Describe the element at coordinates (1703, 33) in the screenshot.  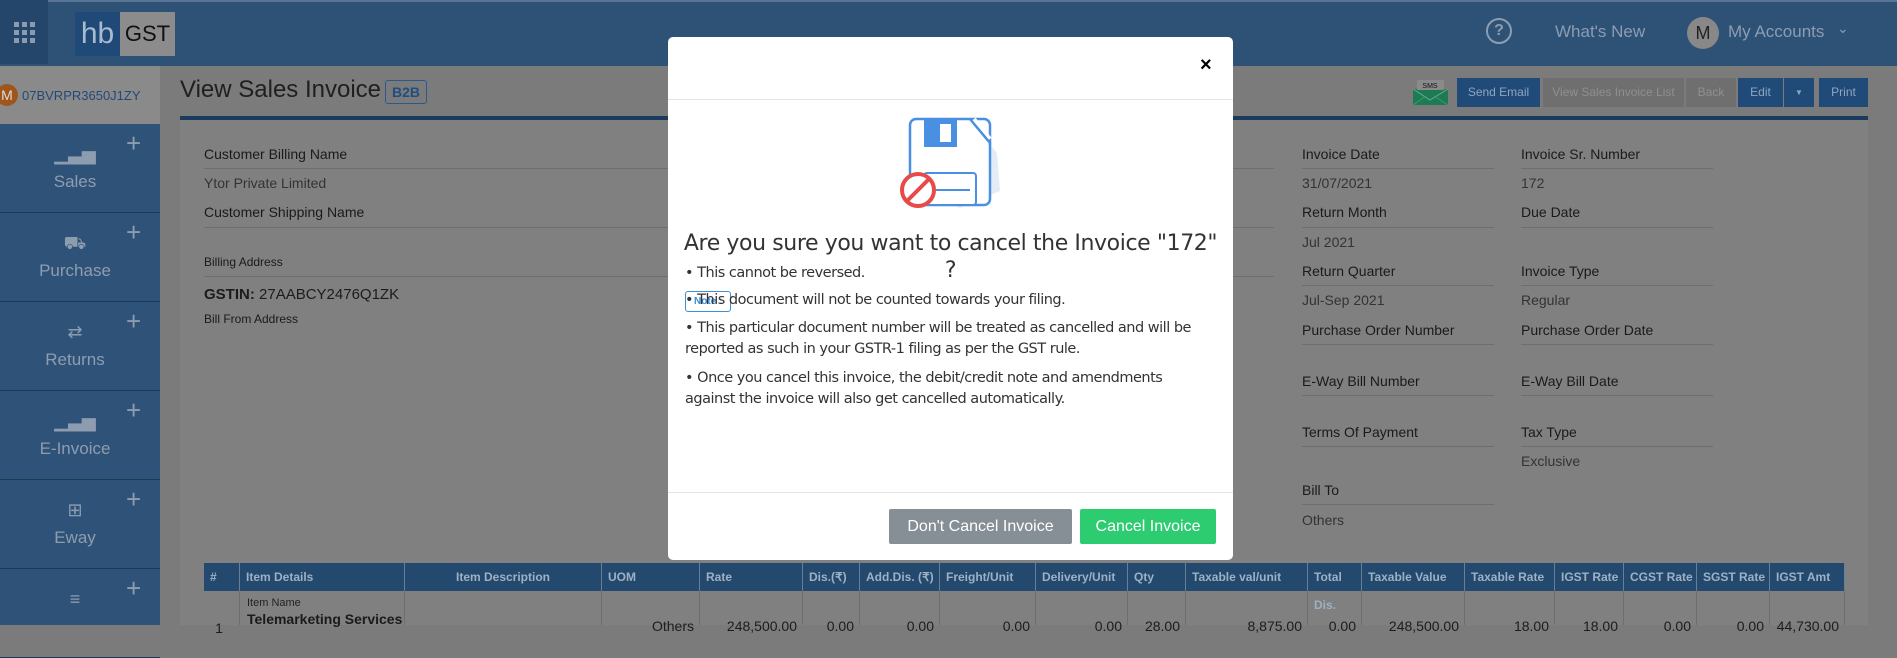
I see `avatar: M` at that location.